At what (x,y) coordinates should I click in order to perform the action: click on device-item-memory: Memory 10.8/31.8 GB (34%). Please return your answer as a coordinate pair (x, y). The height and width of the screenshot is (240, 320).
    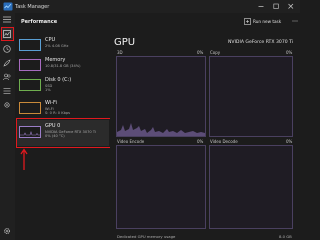
    Looking at the image, I should click on (63, 65).